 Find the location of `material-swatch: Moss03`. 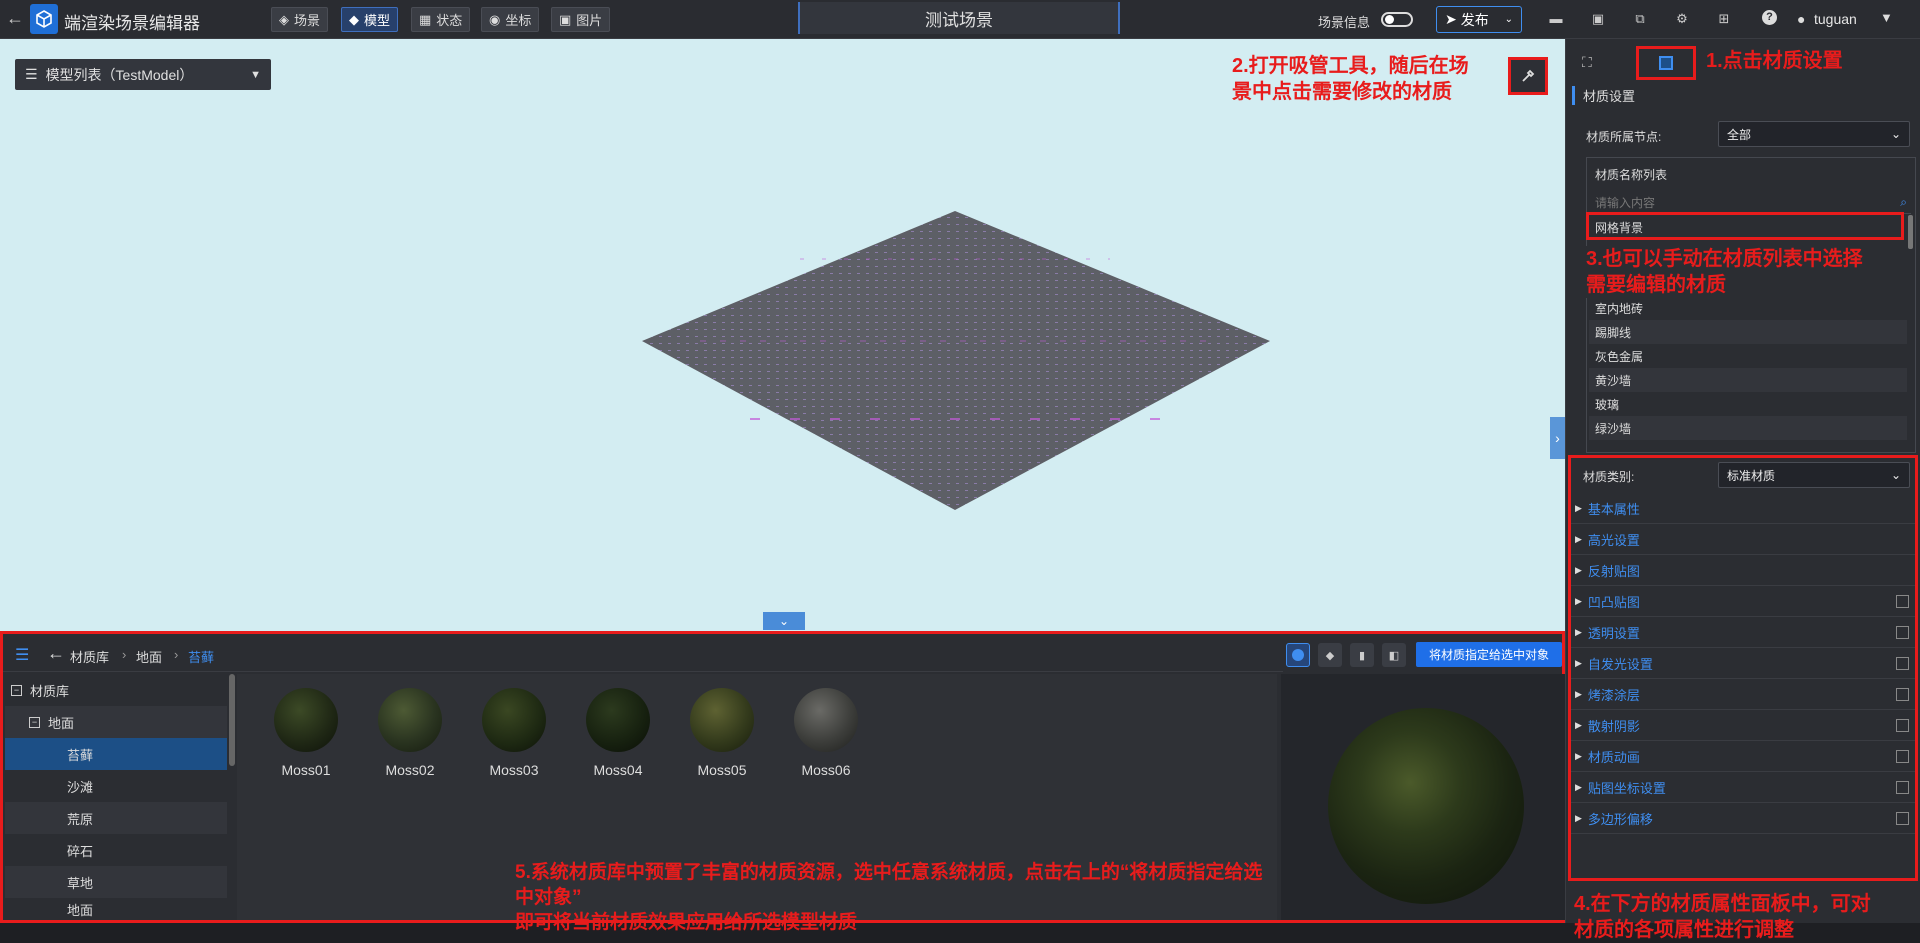

material-swatch: Moss03 is located at coordinates (514, 733).